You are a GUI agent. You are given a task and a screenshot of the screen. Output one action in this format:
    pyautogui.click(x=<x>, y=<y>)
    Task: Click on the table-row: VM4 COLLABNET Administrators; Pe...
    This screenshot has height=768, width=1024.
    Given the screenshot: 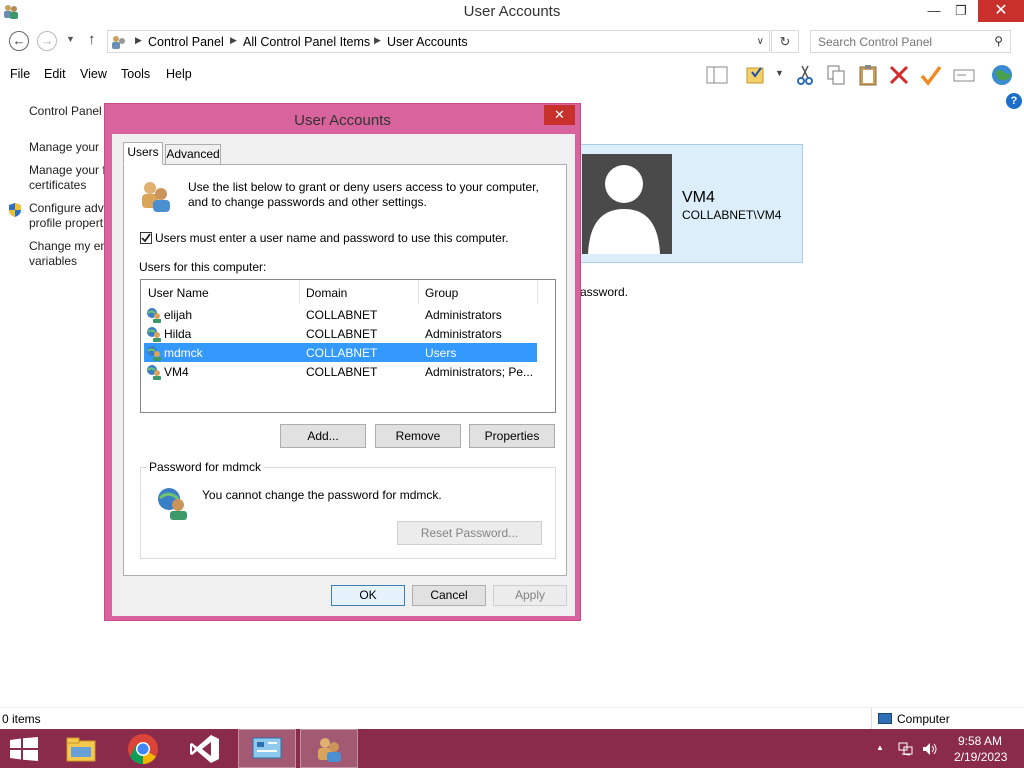 What is the action you would take?
    pyautogui.click(x=340, y=371)
    